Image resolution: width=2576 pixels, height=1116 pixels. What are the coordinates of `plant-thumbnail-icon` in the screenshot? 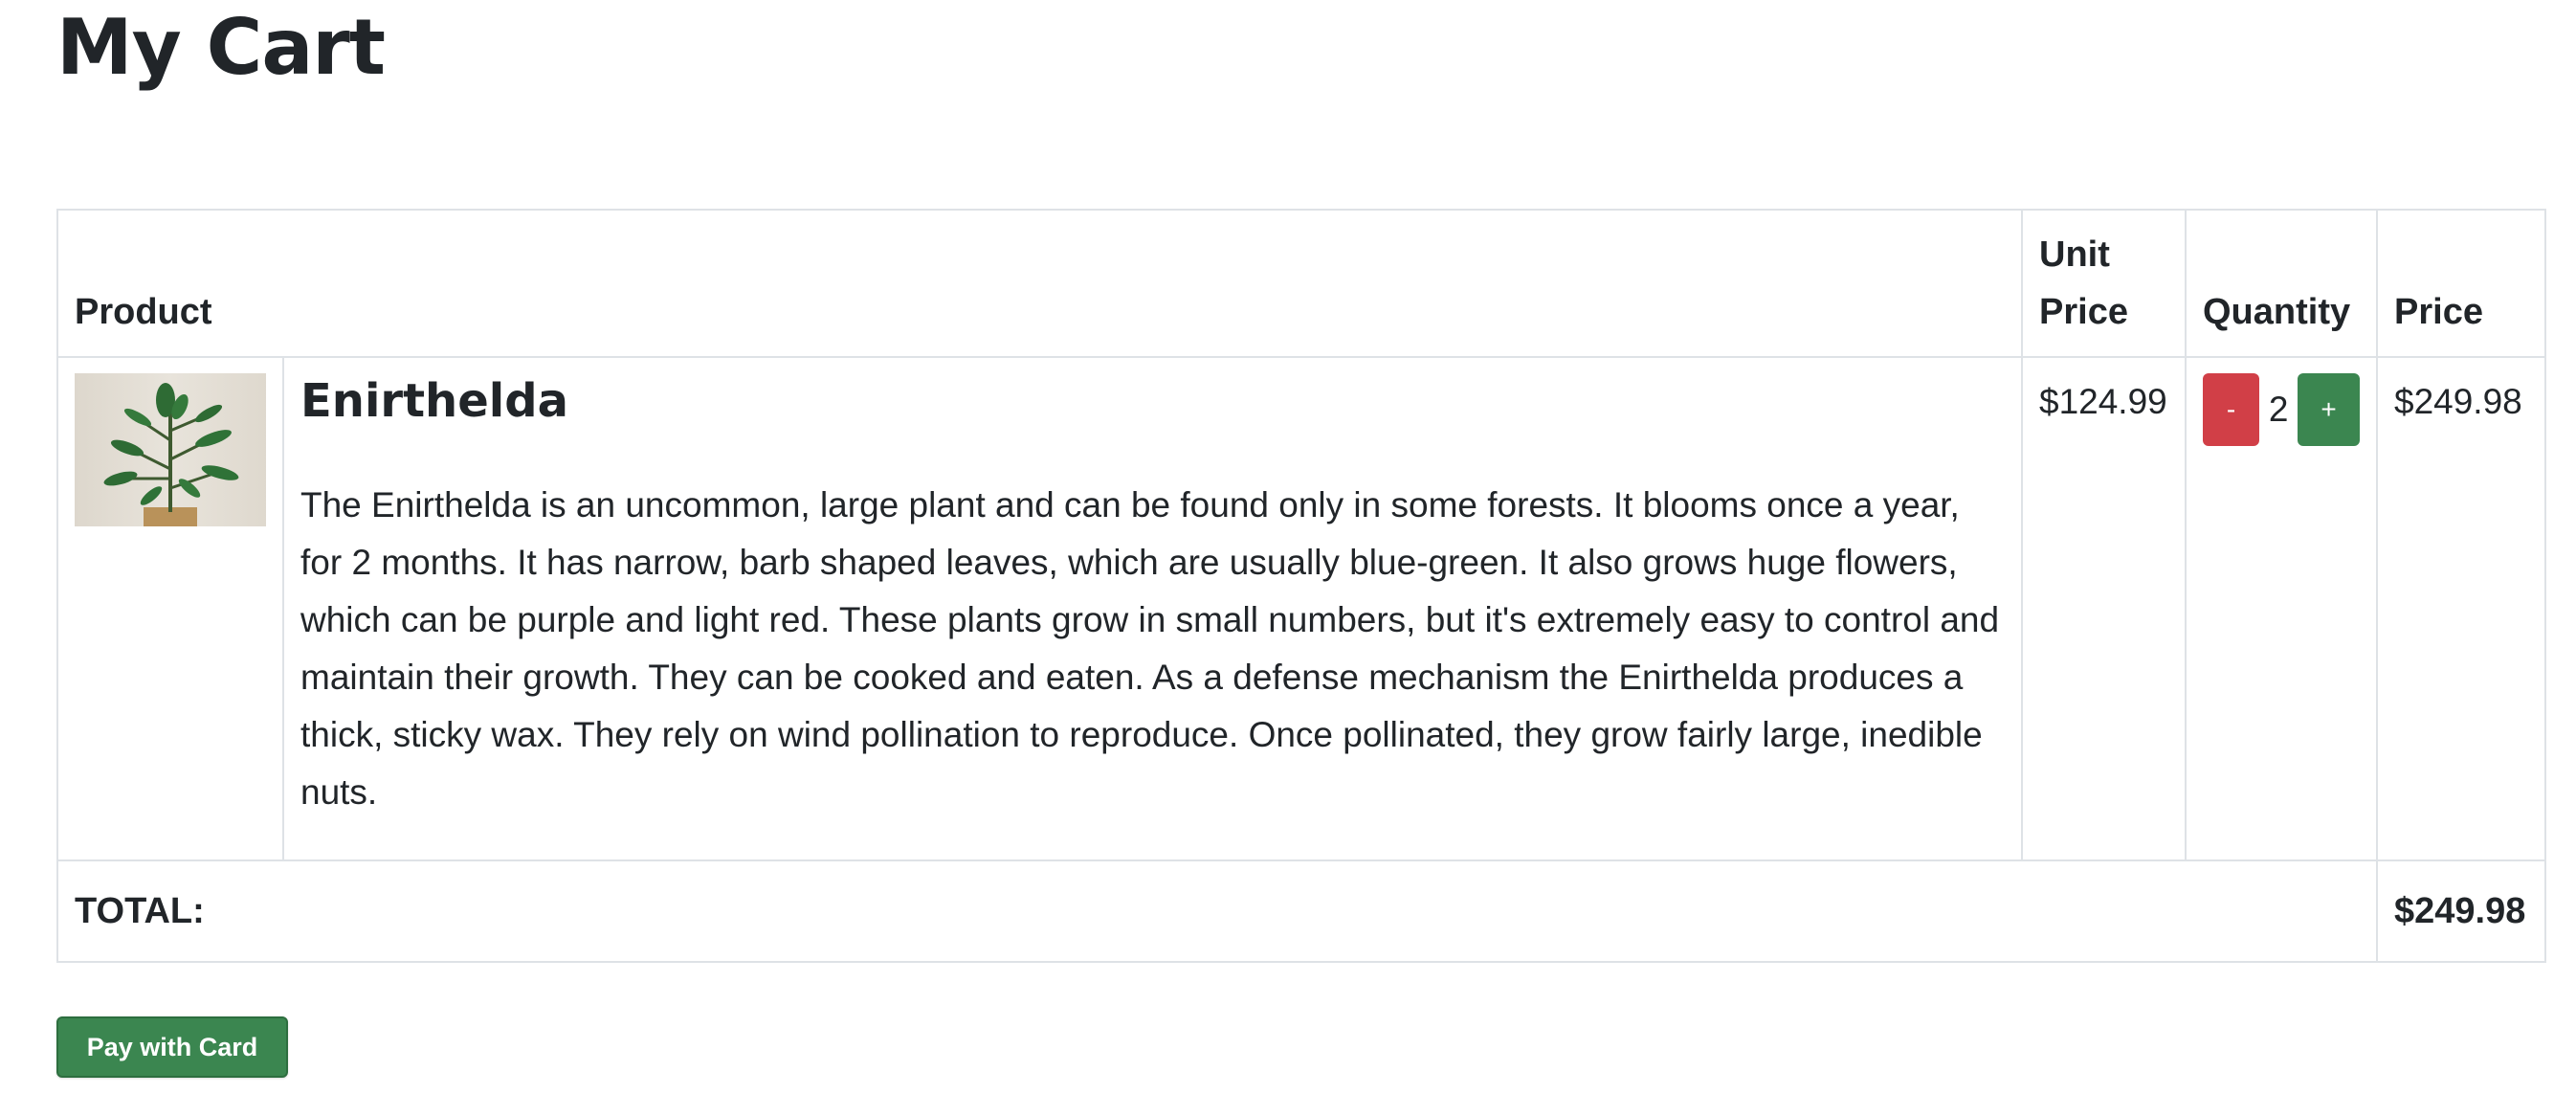 It's located at (170, 450).